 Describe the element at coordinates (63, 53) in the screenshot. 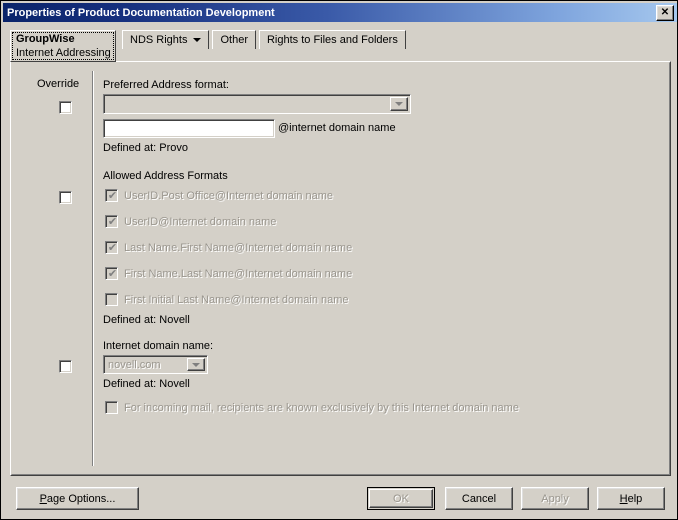

I see `tab-internet-addressing-label: Internet Addressing` at that location.